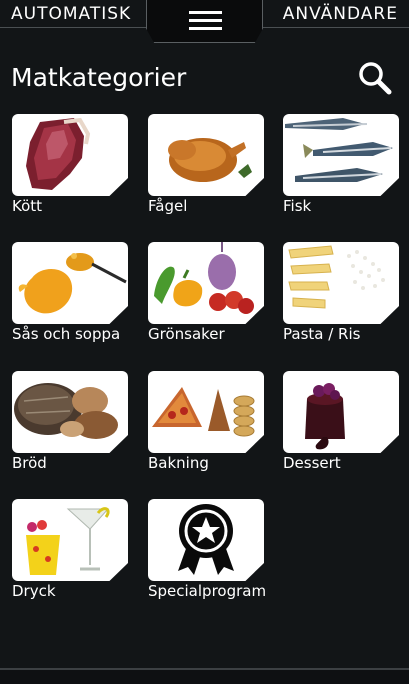  I want to click on category-tile-fish: Fisk, so click(342, 169).